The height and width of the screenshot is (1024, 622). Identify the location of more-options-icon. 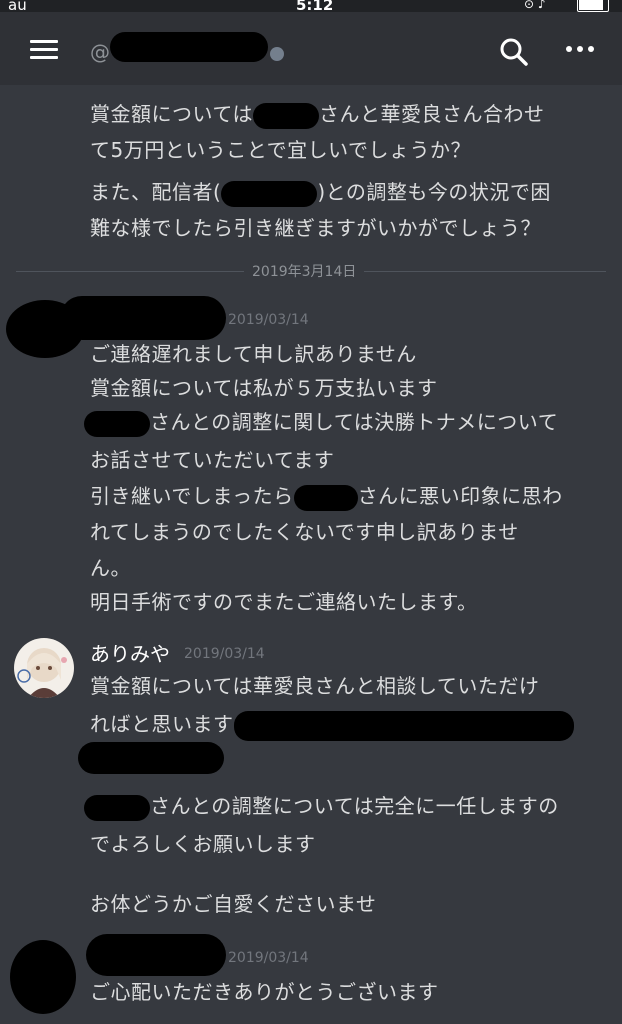
(581, 51).